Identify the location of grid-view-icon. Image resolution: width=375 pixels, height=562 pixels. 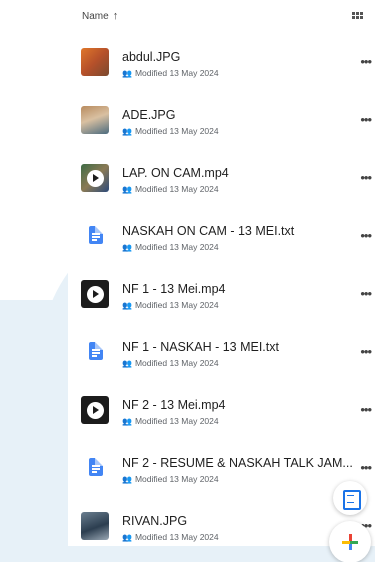
(358, 16).